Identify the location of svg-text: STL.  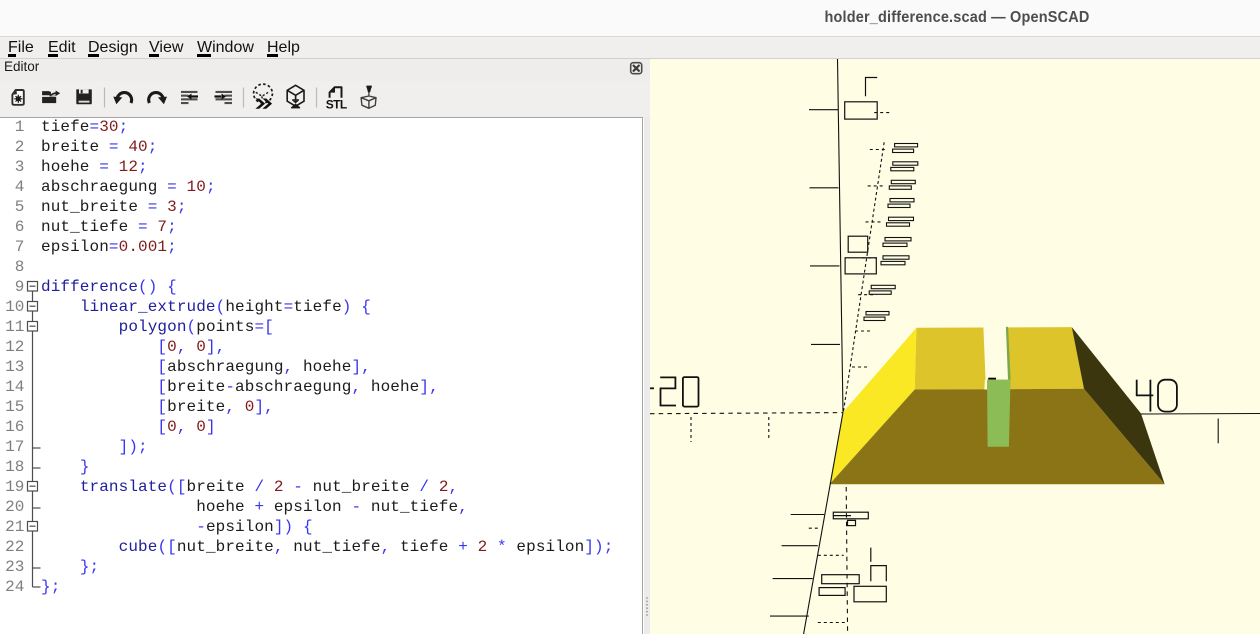
(336, 104).